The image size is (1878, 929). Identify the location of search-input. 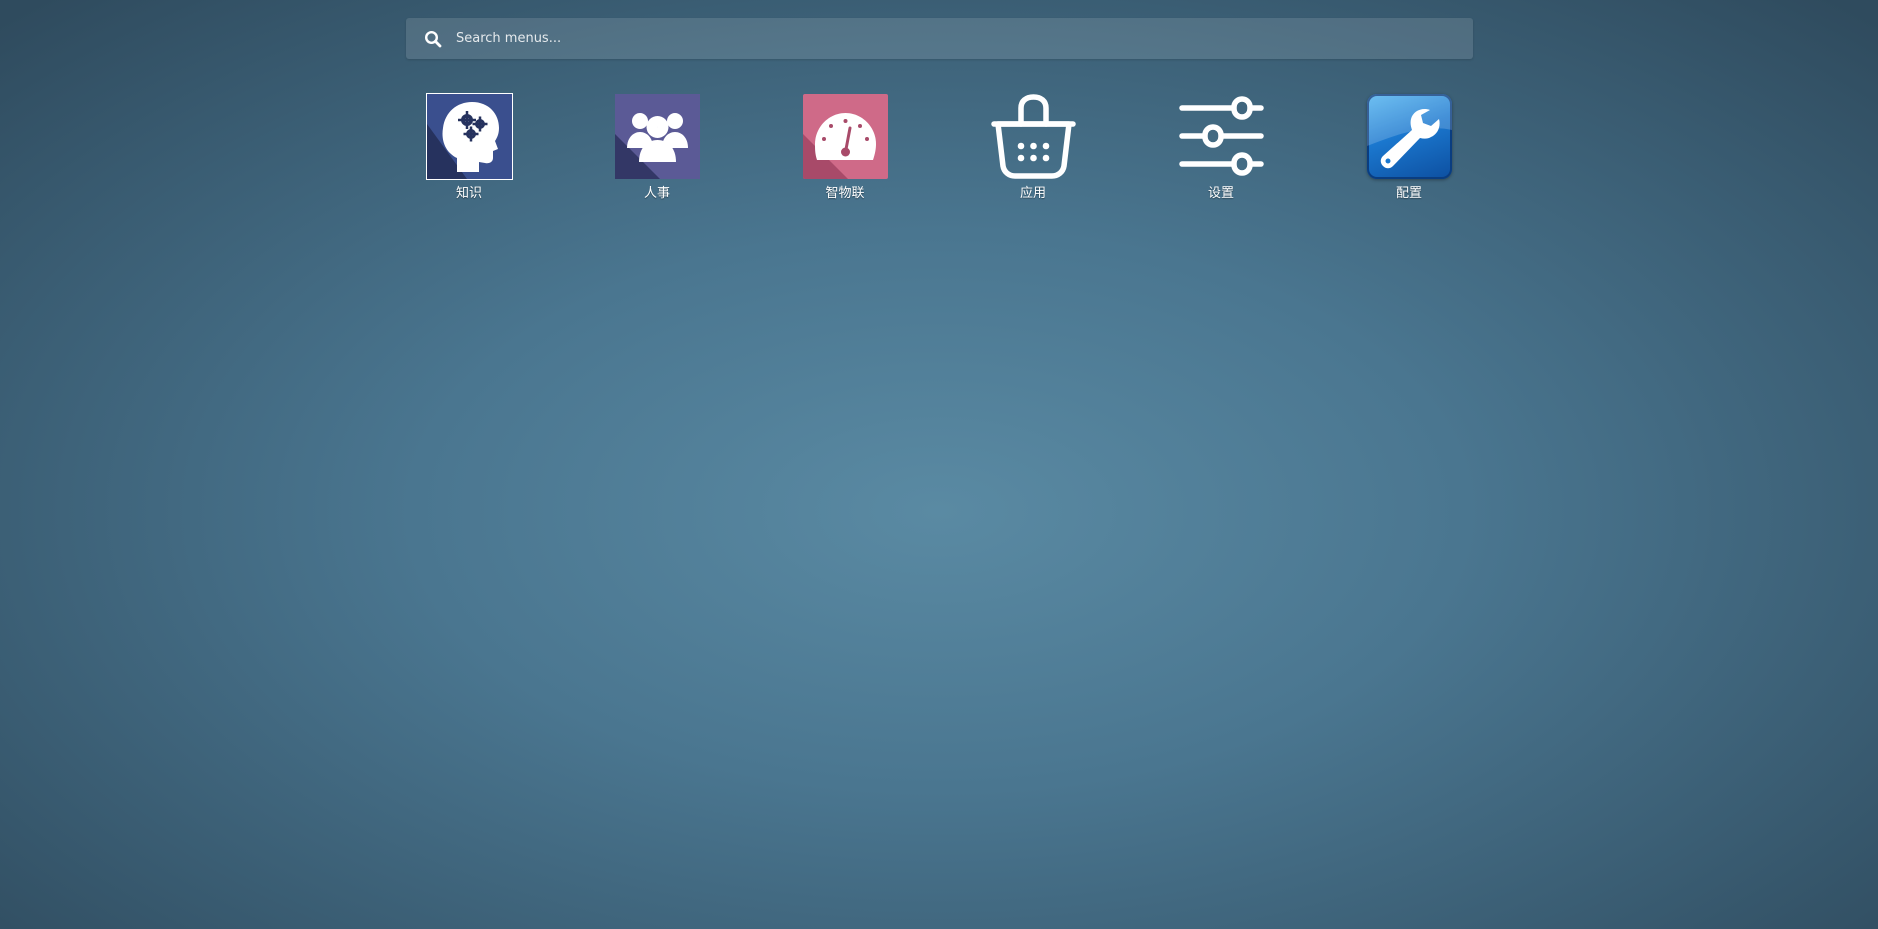
(963, 38).